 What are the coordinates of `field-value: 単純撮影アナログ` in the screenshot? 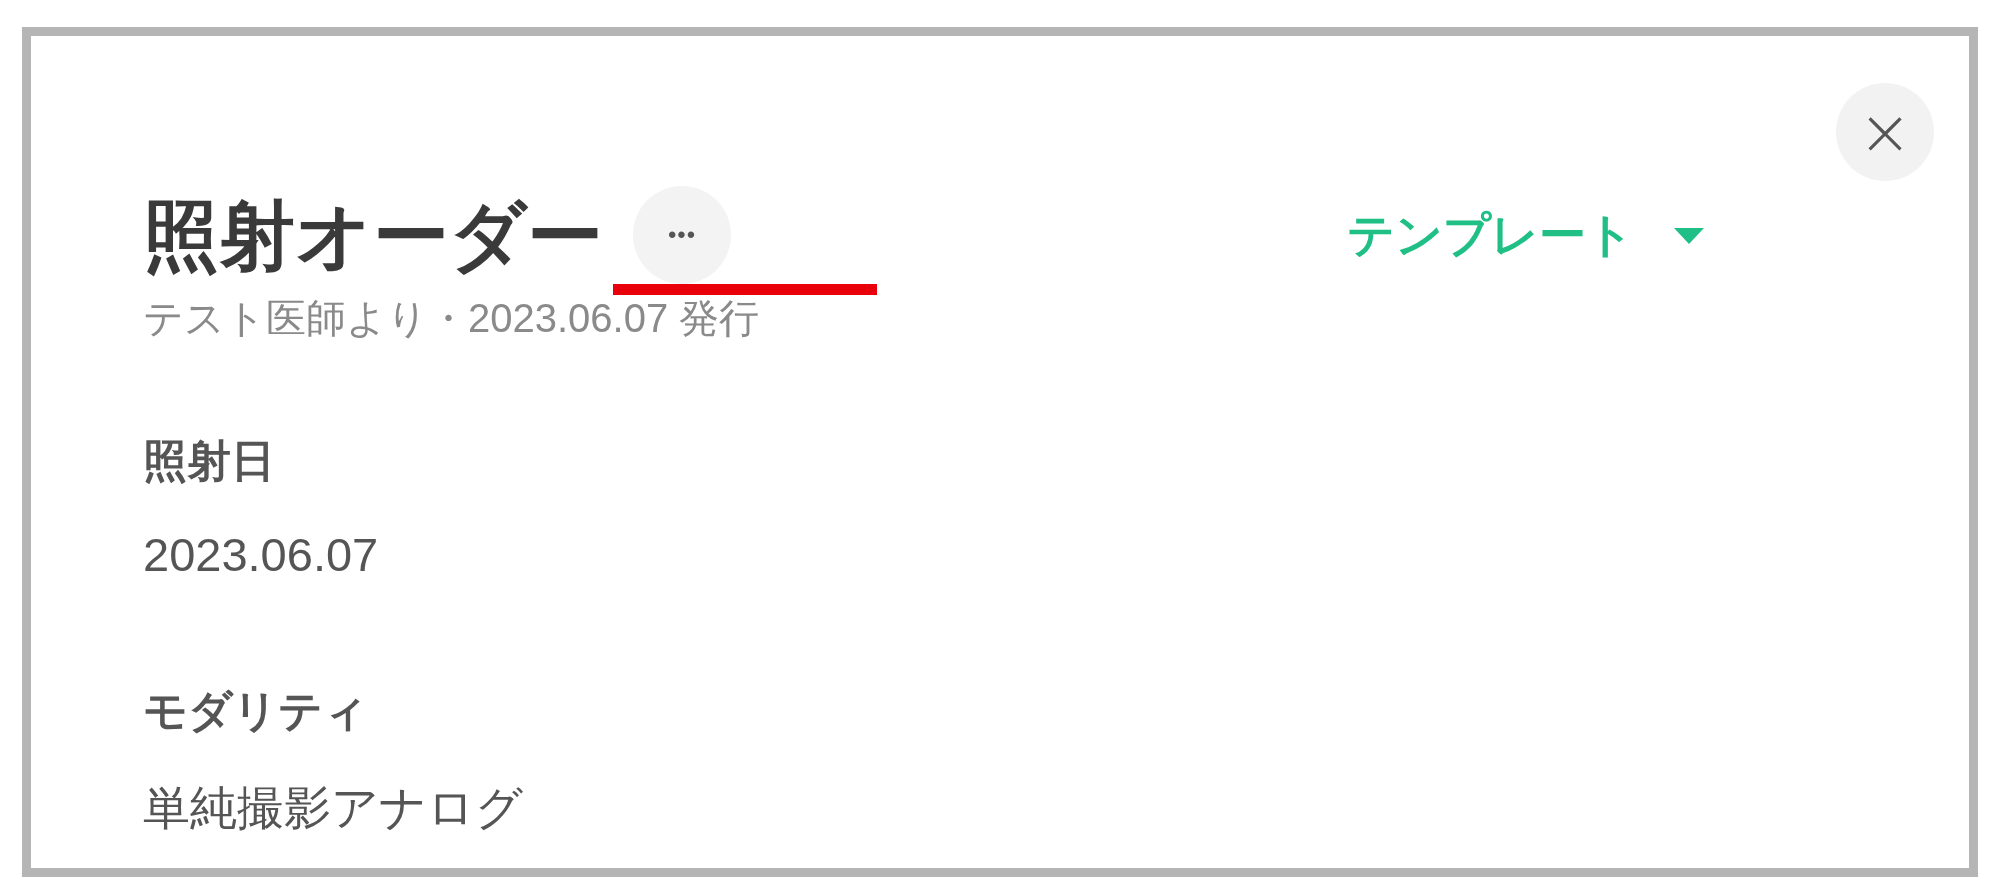 It's located at (333, 808).